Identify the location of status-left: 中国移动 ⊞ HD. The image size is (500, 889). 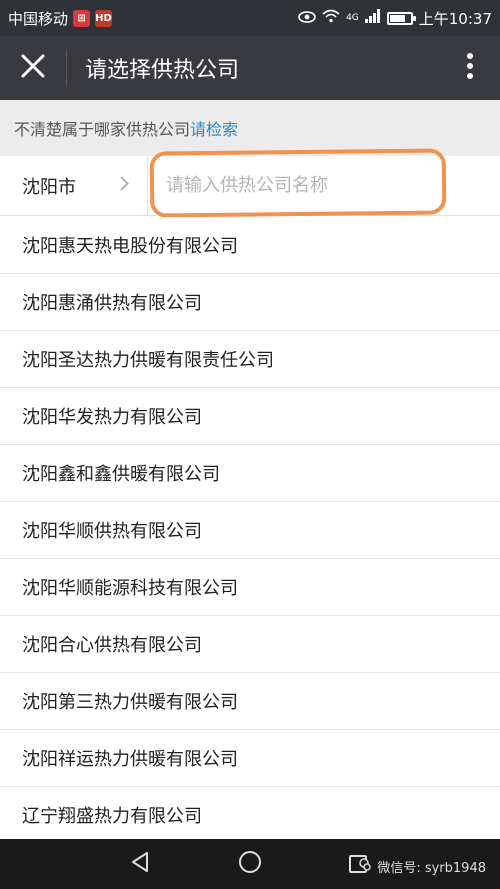
(60, 18).